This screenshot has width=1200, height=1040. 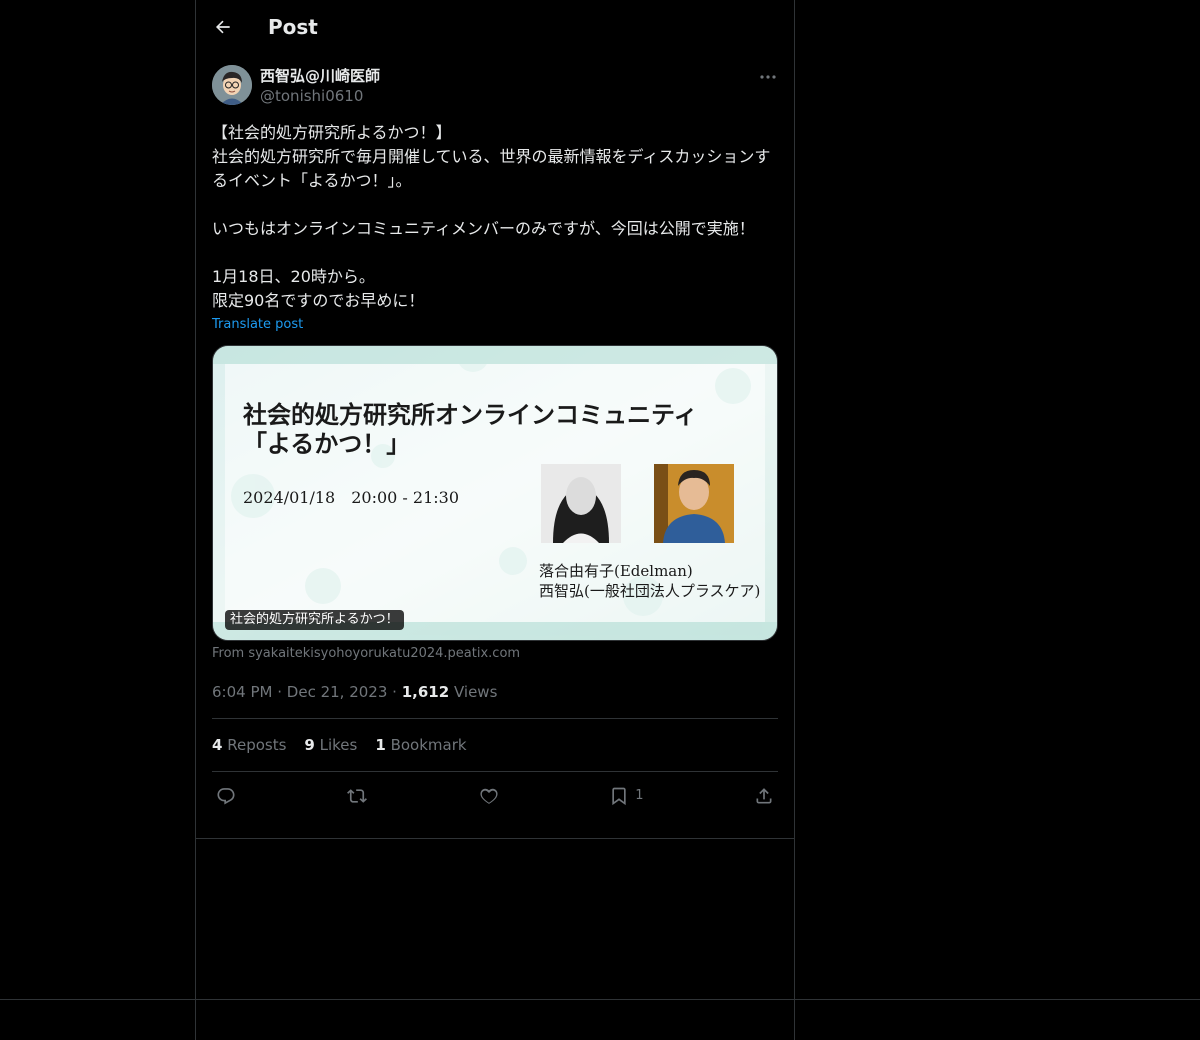 What do you see at coordinates (616, 571) in the screenshot?
I see `card-speaker1: 落合由有子(Edelman)` at bounding box center [616, 571].